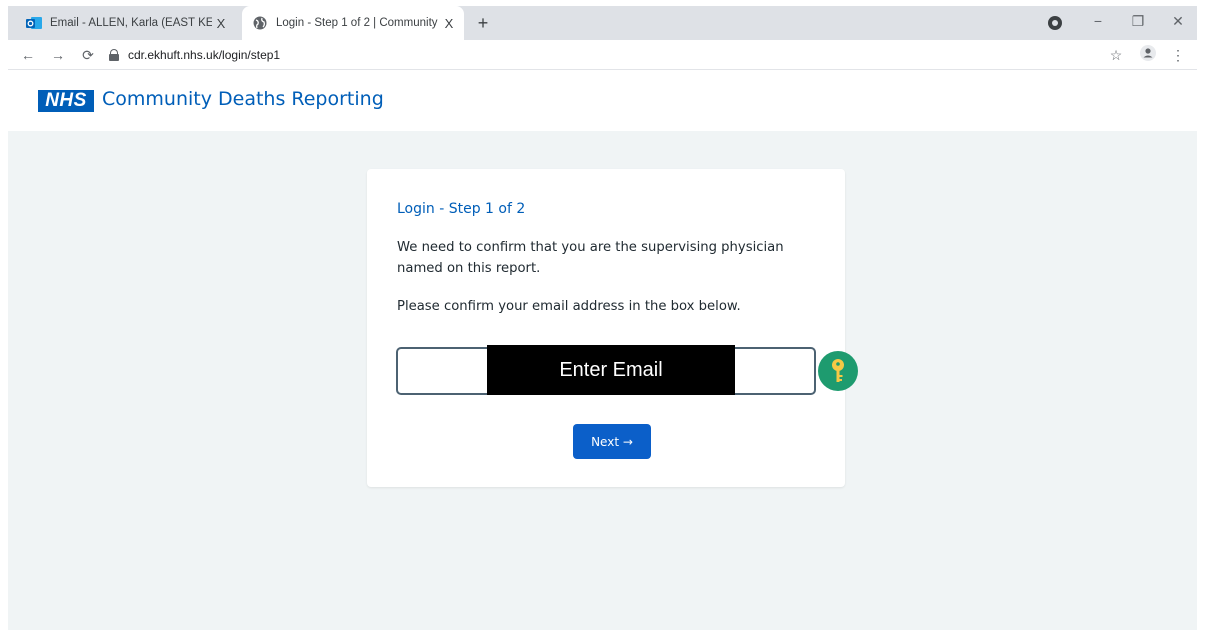 This screenshot has width=1205, height=630. I want to click on lock-icon, so click(114, 55).